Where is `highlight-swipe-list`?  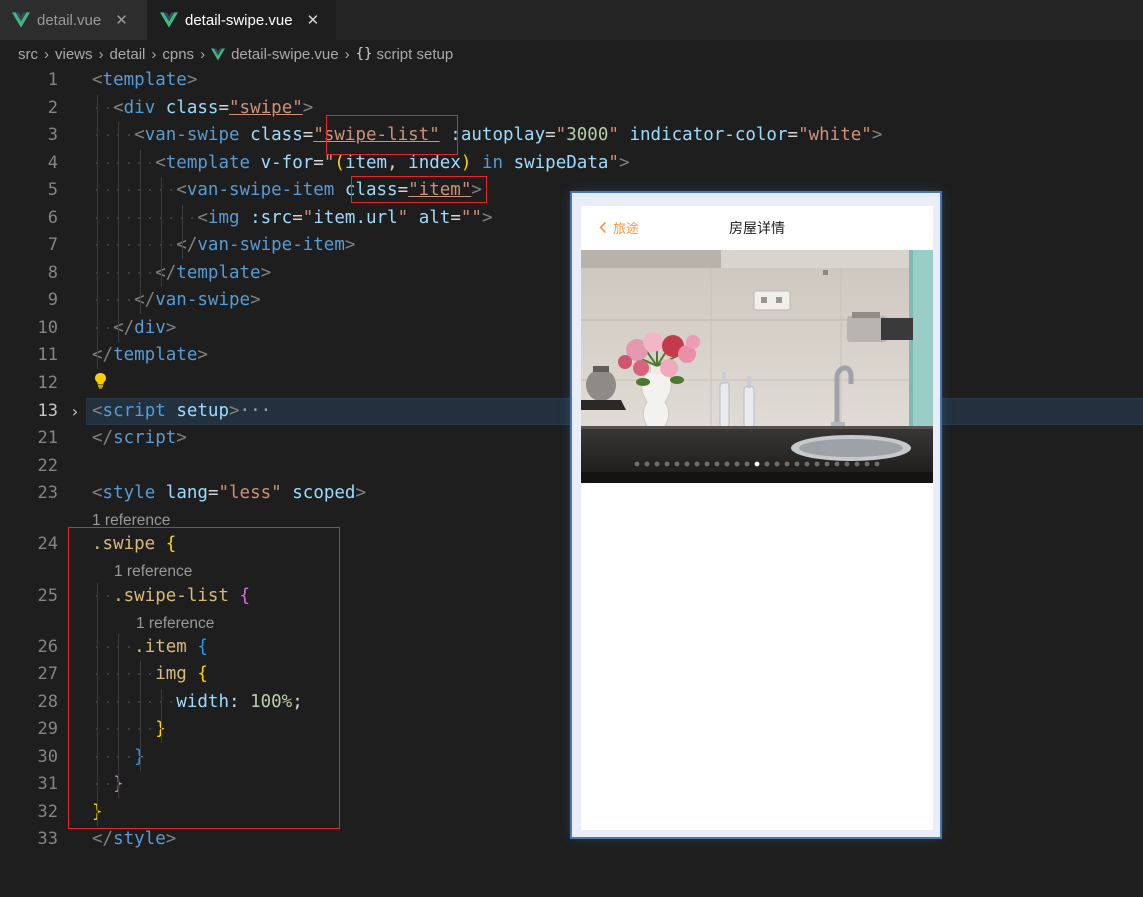 highlight-swipe-list is located at coordinates (392, 135).